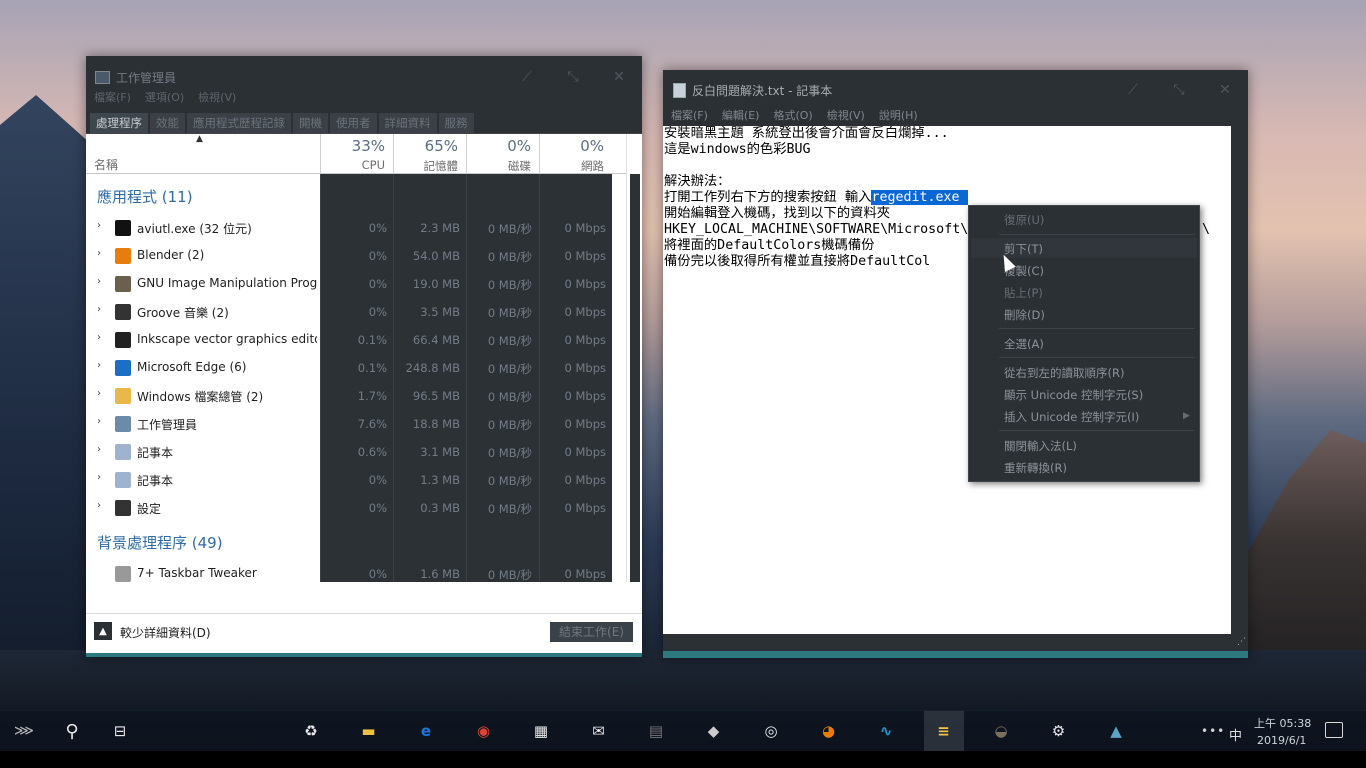  I want to click on table-row: › 記事本 0% 1.3 MB 0 MB/秒 0 Mbps, so click(356, 480).